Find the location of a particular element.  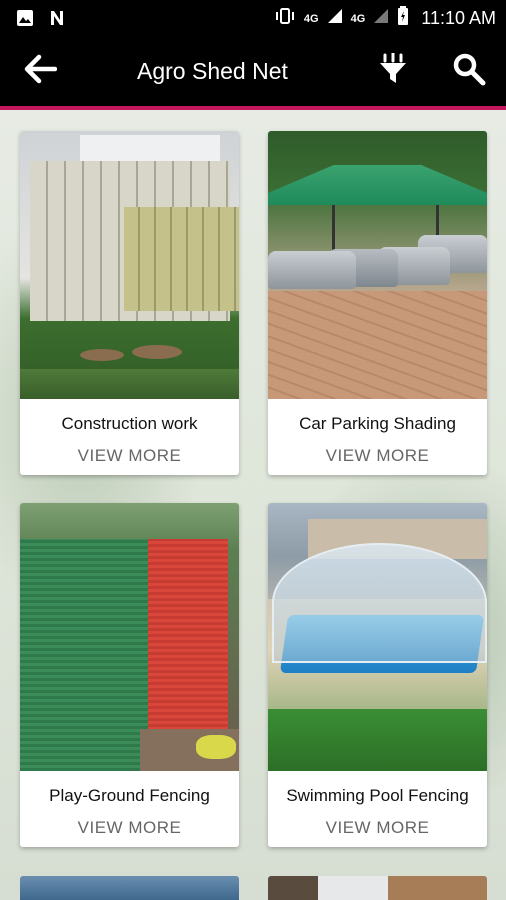

signal-icon is located at coordinates (335, 18).